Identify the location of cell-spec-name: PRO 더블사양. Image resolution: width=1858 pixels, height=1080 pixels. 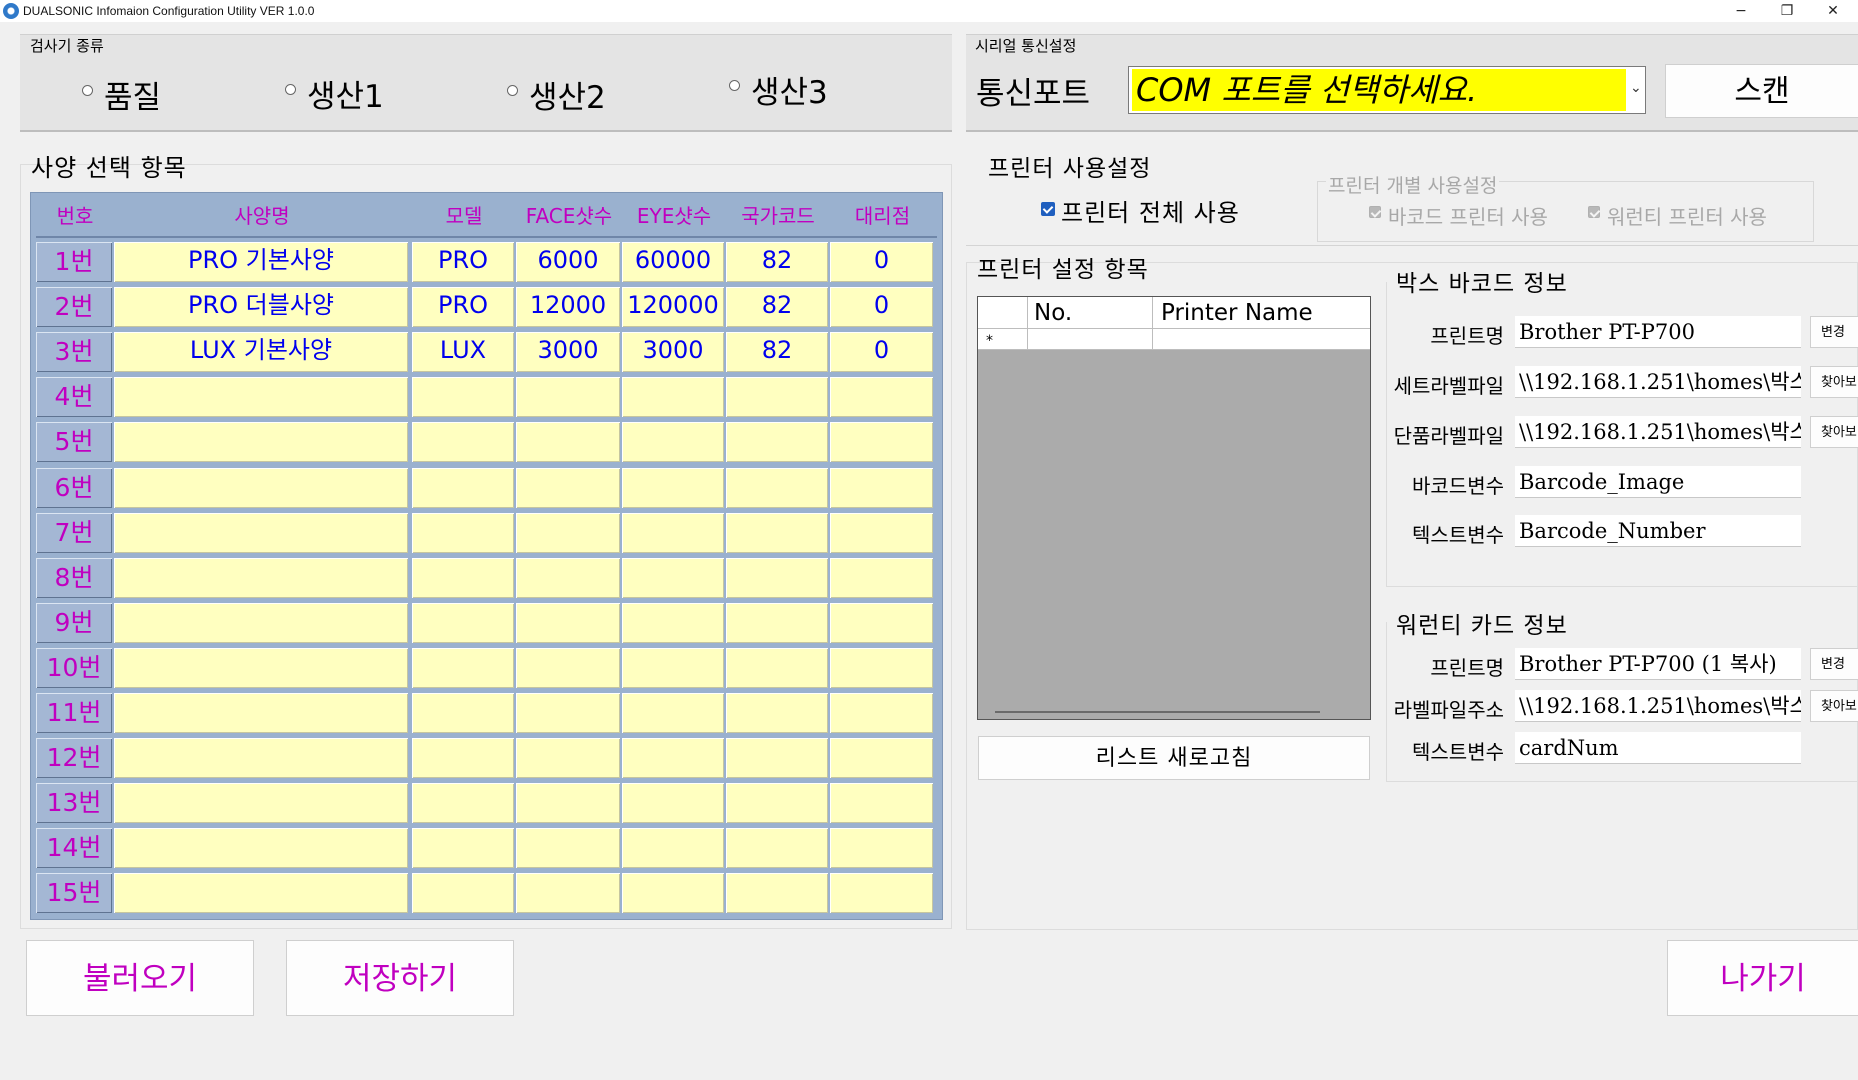
(261, 307).